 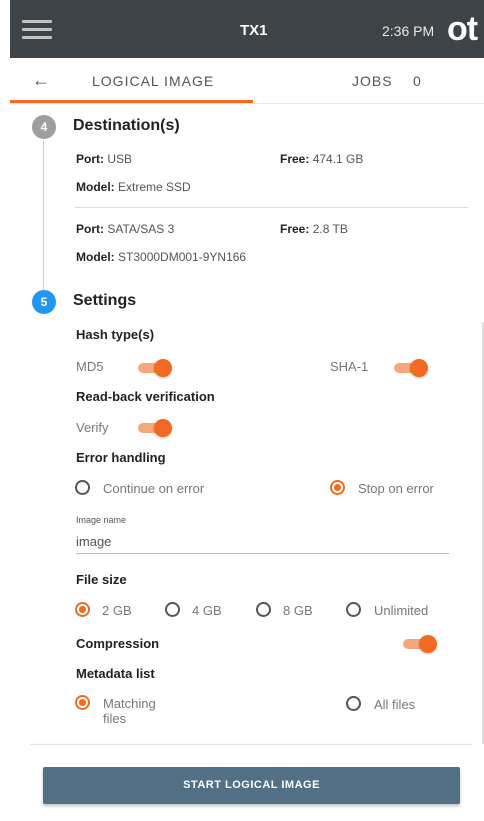 What do you see at coordinates (104, 159) in the screenshot?
I see `dest-1-port: Port: USB` at bounding box center [104, 159].